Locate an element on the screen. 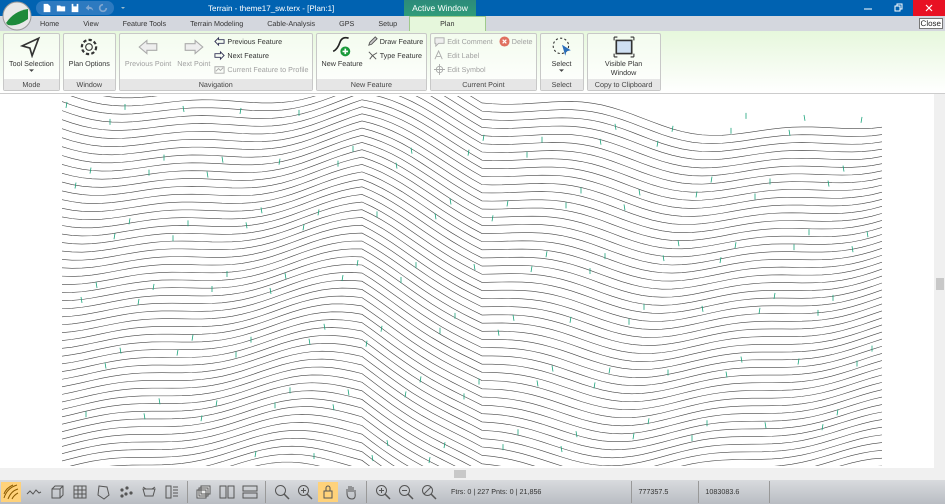  close-button is located at coordinates (929, 8).